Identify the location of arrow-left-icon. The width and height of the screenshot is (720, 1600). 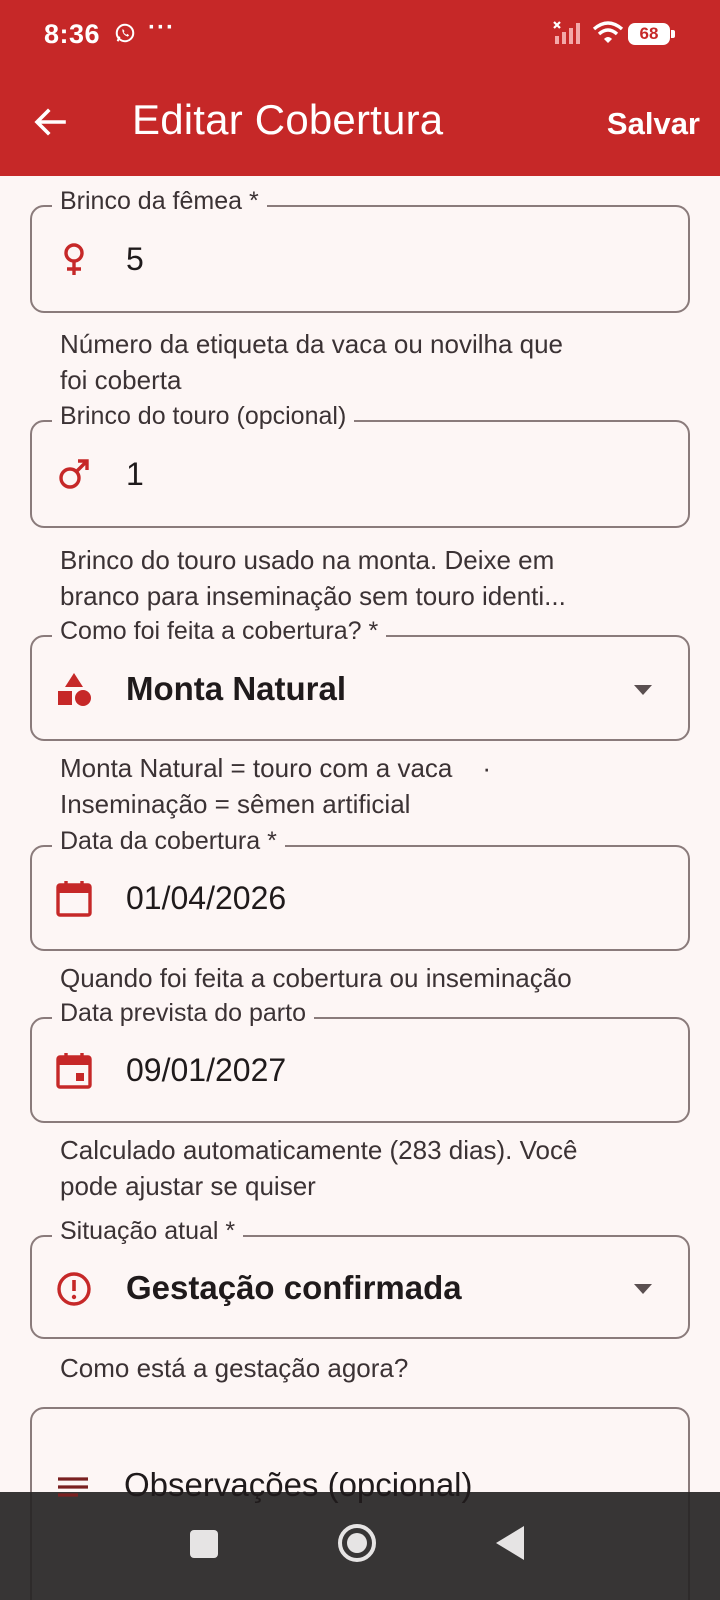
(50, 122).